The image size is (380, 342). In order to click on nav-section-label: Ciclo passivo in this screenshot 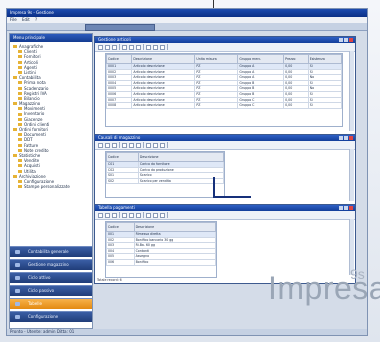, I will do `click(41, 290)`.